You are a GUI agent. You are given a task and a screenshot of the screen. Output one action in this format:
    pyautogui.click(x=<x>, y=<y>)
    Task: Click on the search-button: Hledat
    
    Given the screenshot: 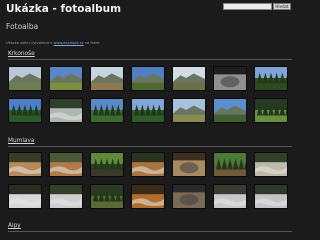 What is the action you would take?
    pyautogui.click(x=282, y=6)
    